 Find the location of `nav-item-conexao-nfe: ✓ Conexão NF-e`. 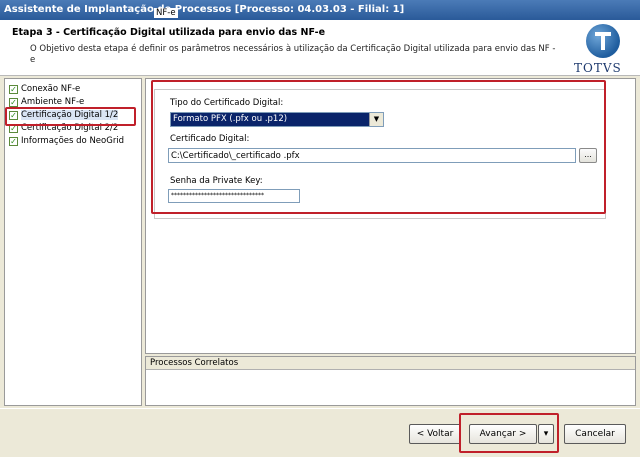

nav-item-conexao-nfe: ✓ Conexão NF-e is located at coordinates (74, 89).